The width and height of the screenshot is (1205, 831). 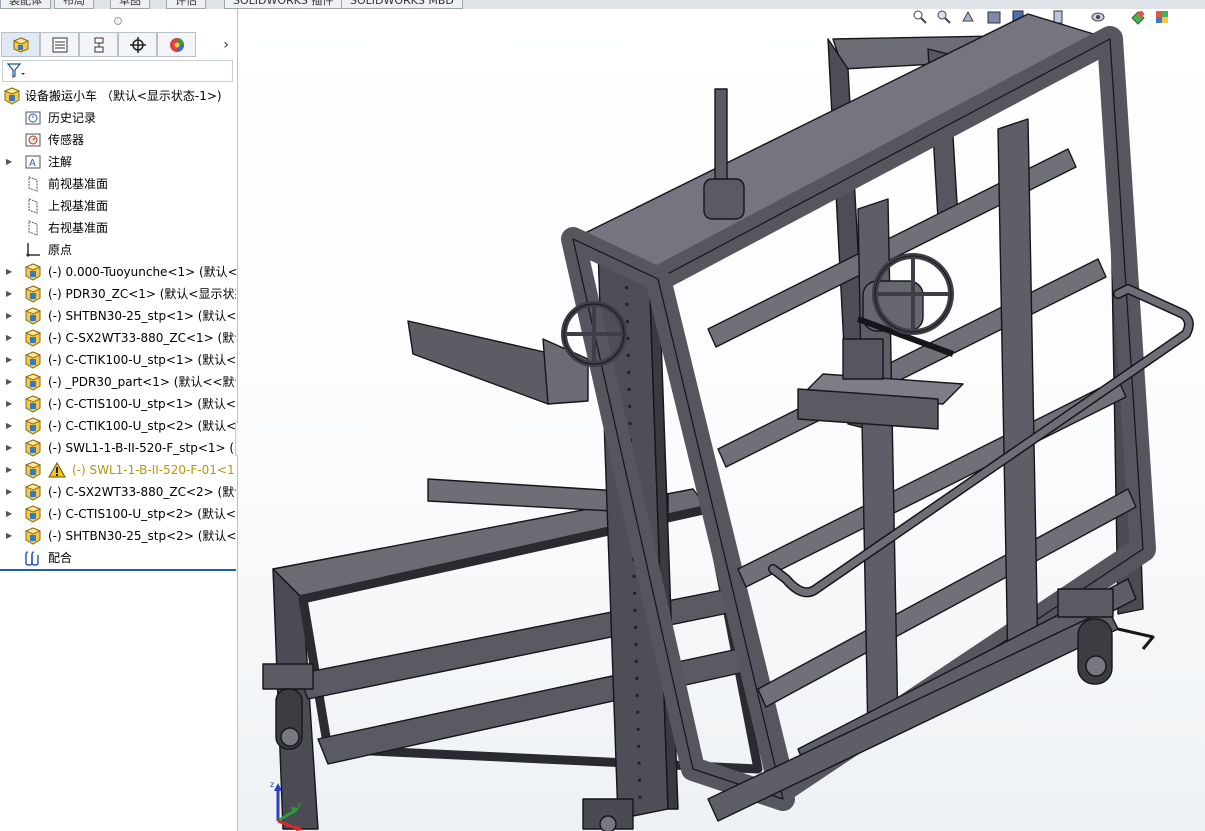 I want to click on tree-item-label: (-) SWL1-1-B-II-520-F_stp<1> (黑, so click(x=142, y=448).